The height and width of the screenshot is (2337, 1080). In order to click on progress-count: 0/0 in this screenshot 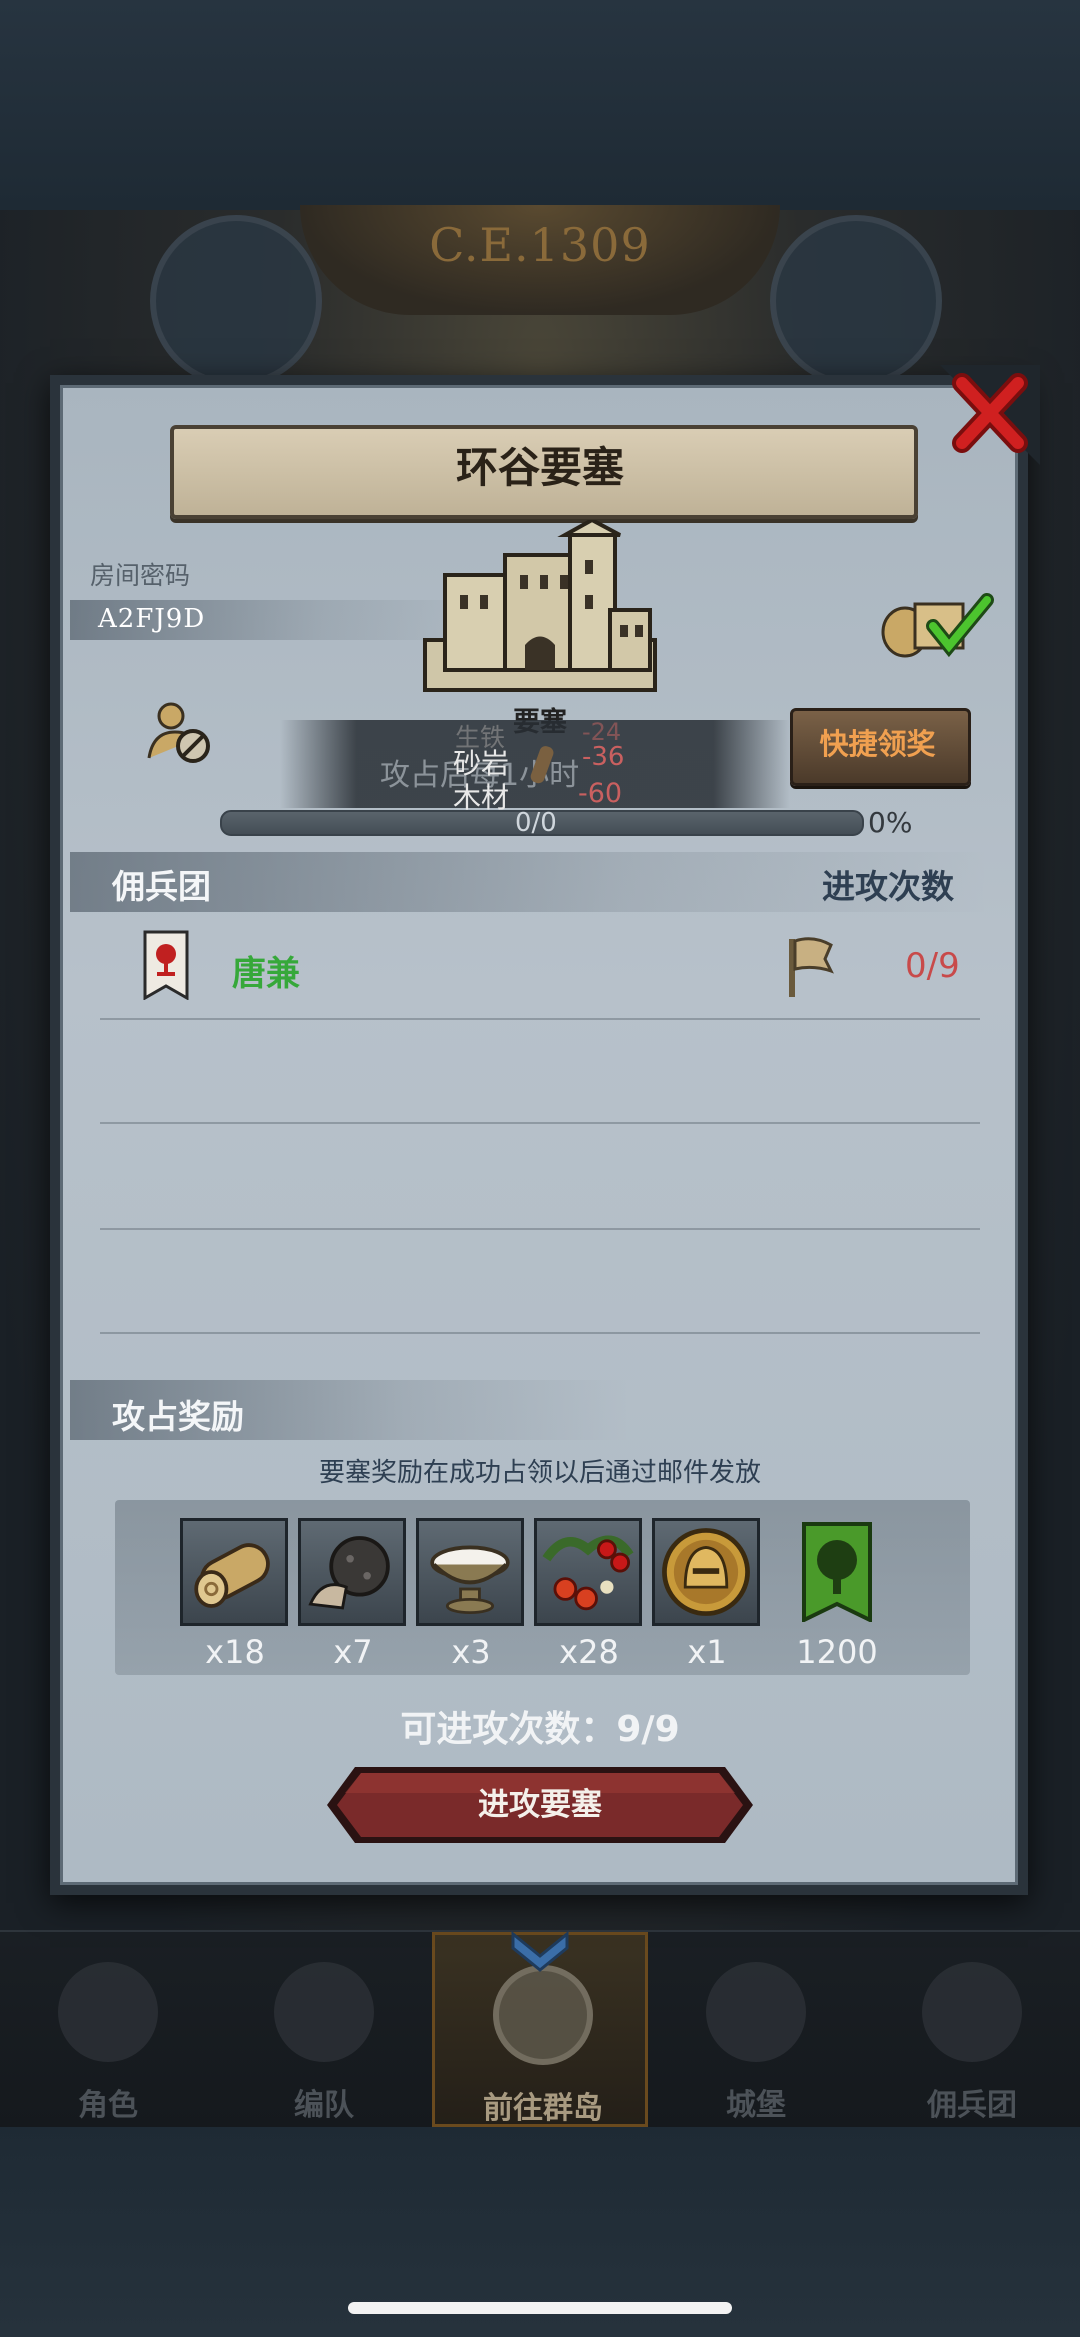, I will do `click(536, 823)`.